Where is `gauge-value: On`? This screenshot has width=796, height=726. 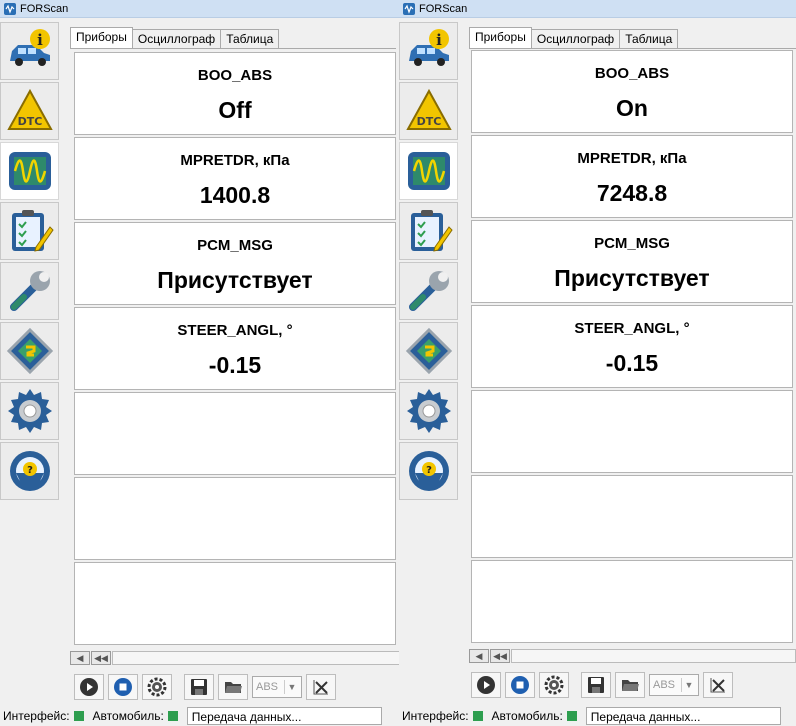
gauge-value: On is located at coordinates (632, 108).